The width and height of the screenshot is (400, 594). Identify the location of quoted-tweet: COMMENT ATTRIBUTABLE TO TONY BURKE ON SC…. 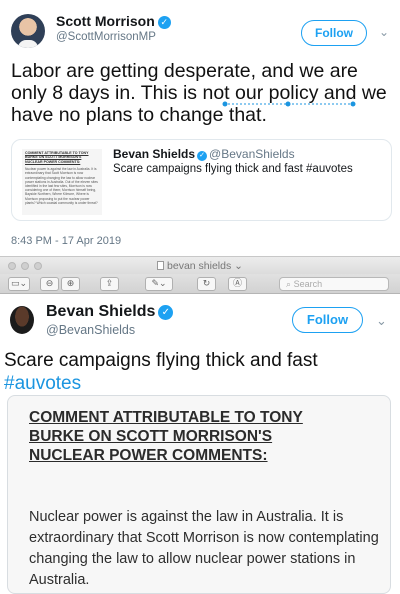
(201, 180).